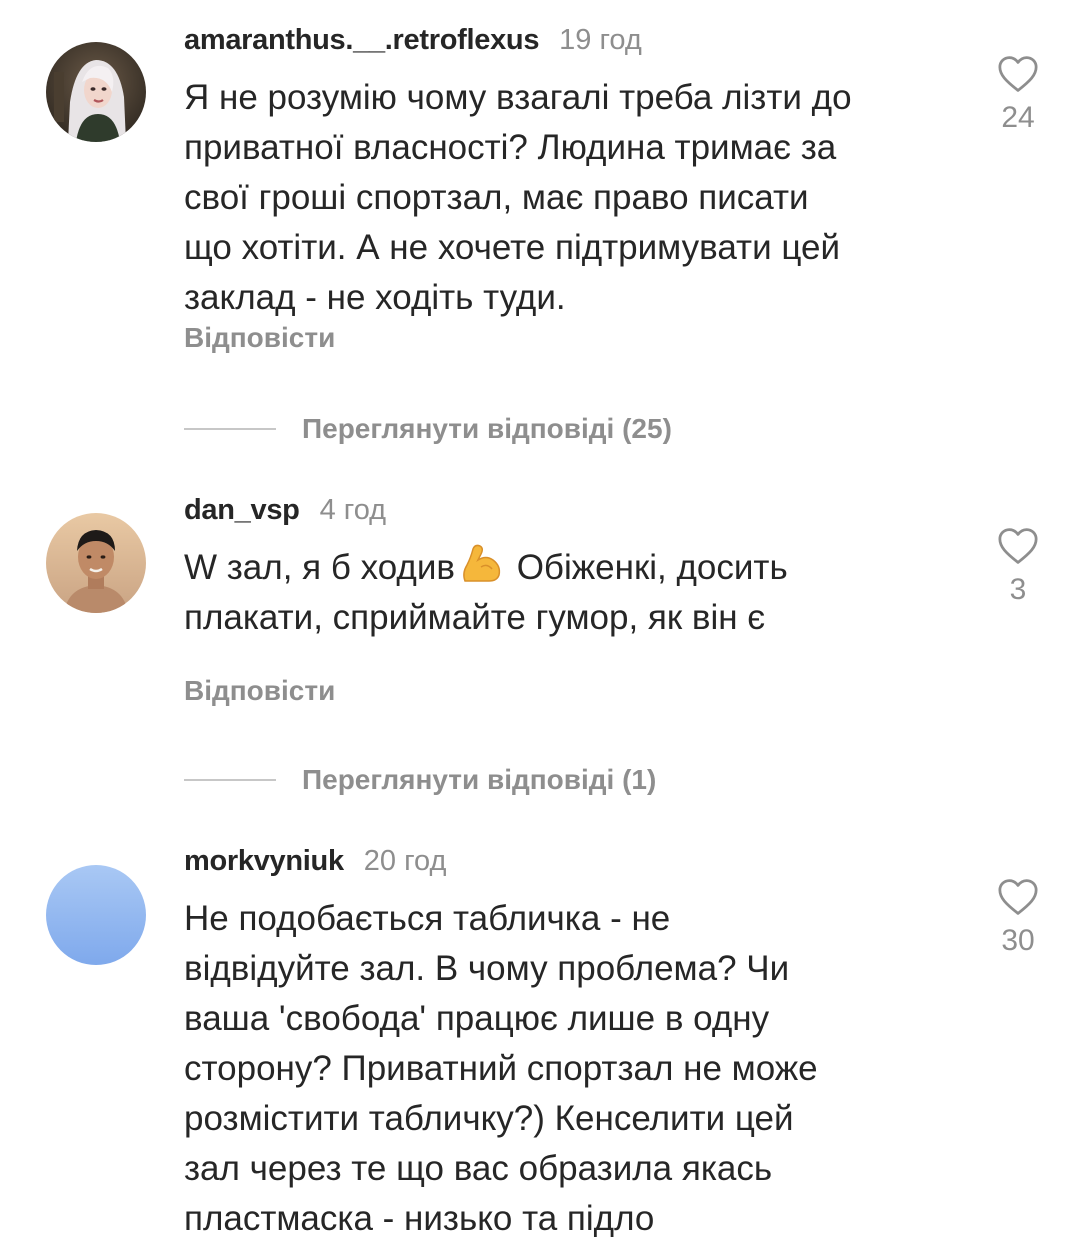 The width and height of the screenshot is (1080, 1244). Describe the element at coordinates (319, 567) in the screenshot. I see `comment-text-segment: W зал, я б ходив` at that location.